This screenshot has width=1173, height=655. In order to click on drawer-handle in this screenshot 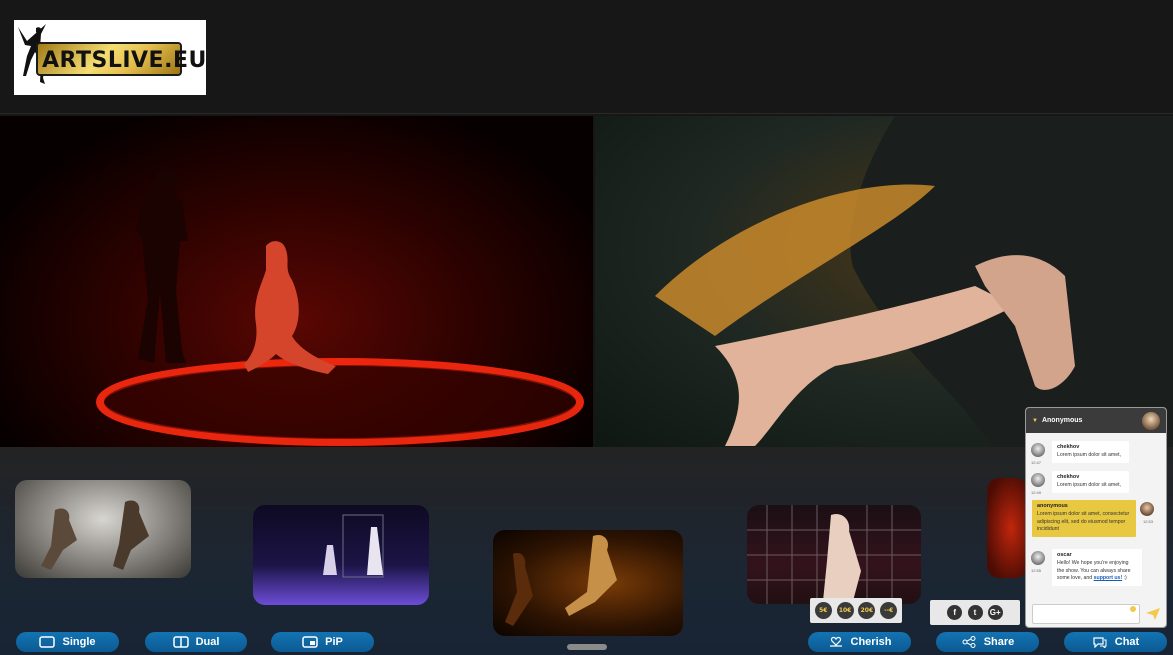, I will do `click(587, 647)`.